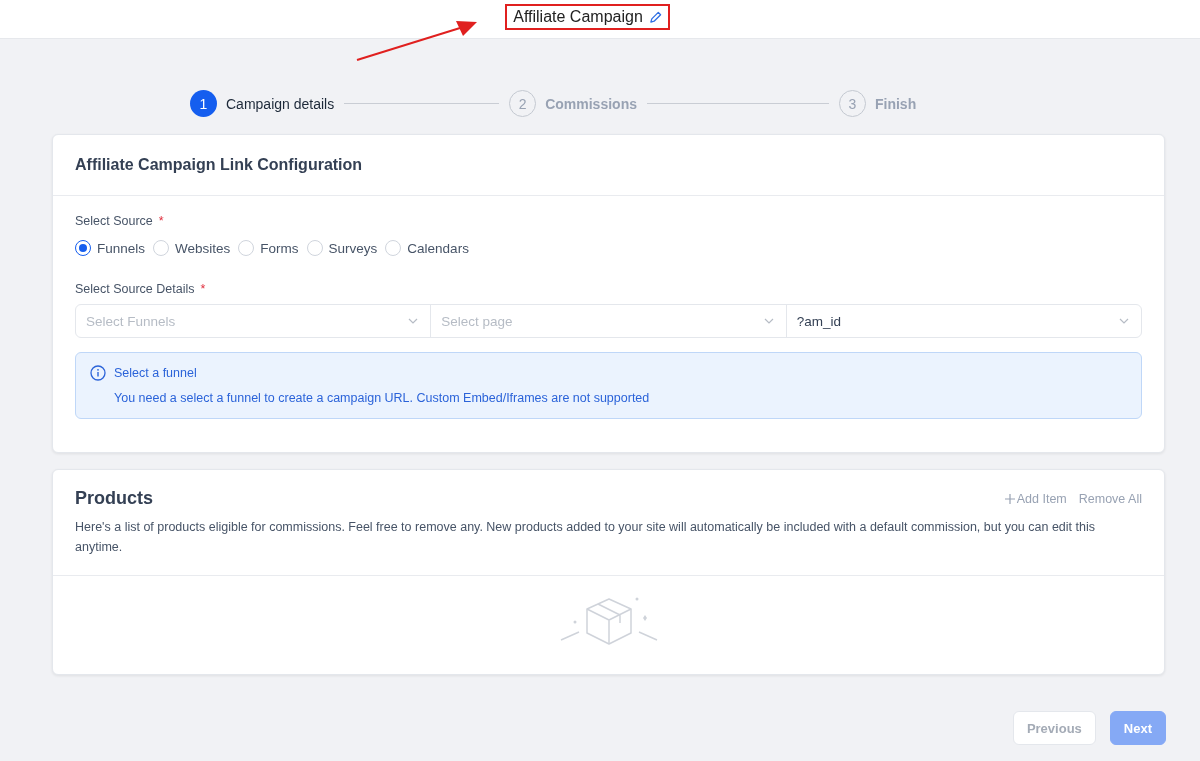 The height and width of the screenshot is (761, 1200). What do you see at coordinates (135, 289) in the screenshot?
I see `field-label: Select Source Details` at bounding box center [135, 289].